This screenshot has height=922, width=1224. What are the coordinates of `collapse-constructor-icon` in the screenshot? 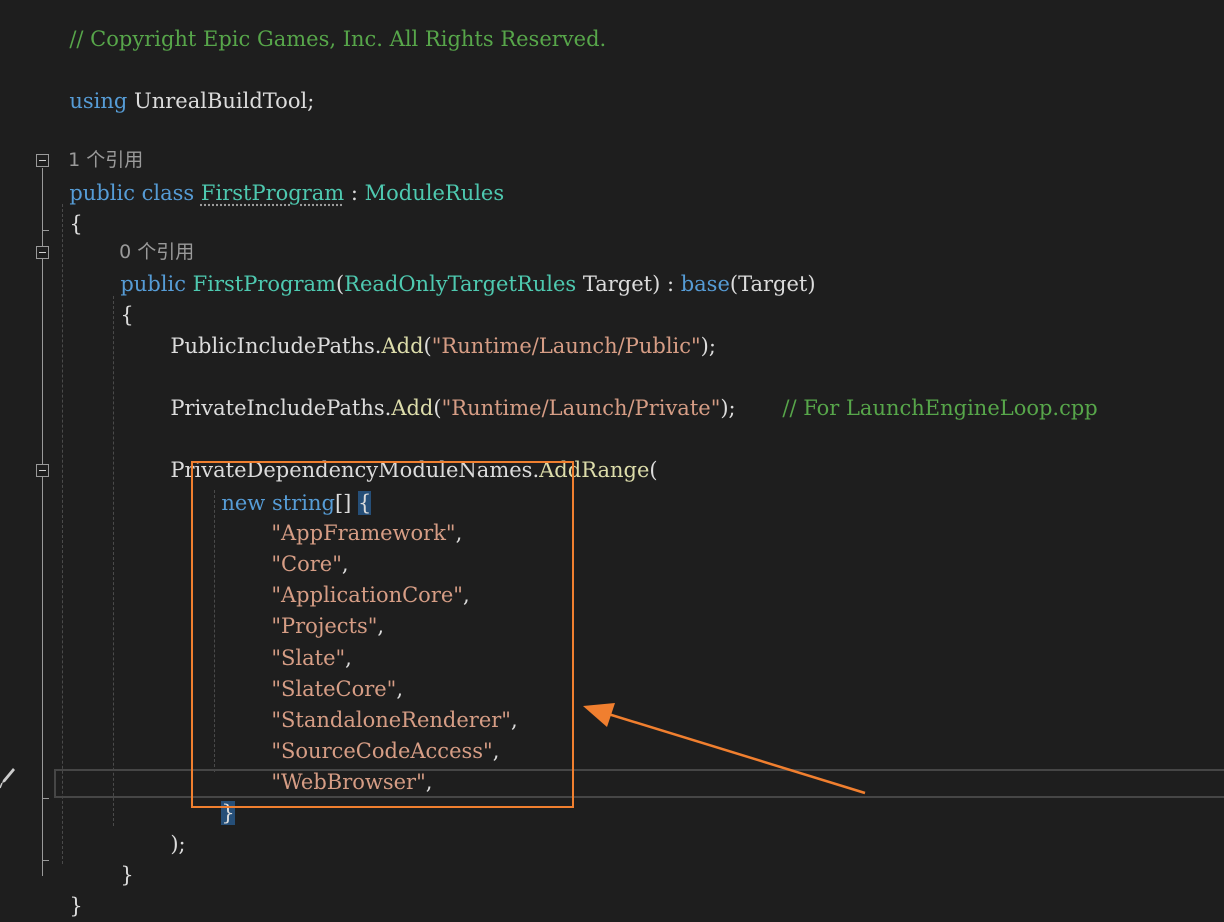 It's located at (42, 252).